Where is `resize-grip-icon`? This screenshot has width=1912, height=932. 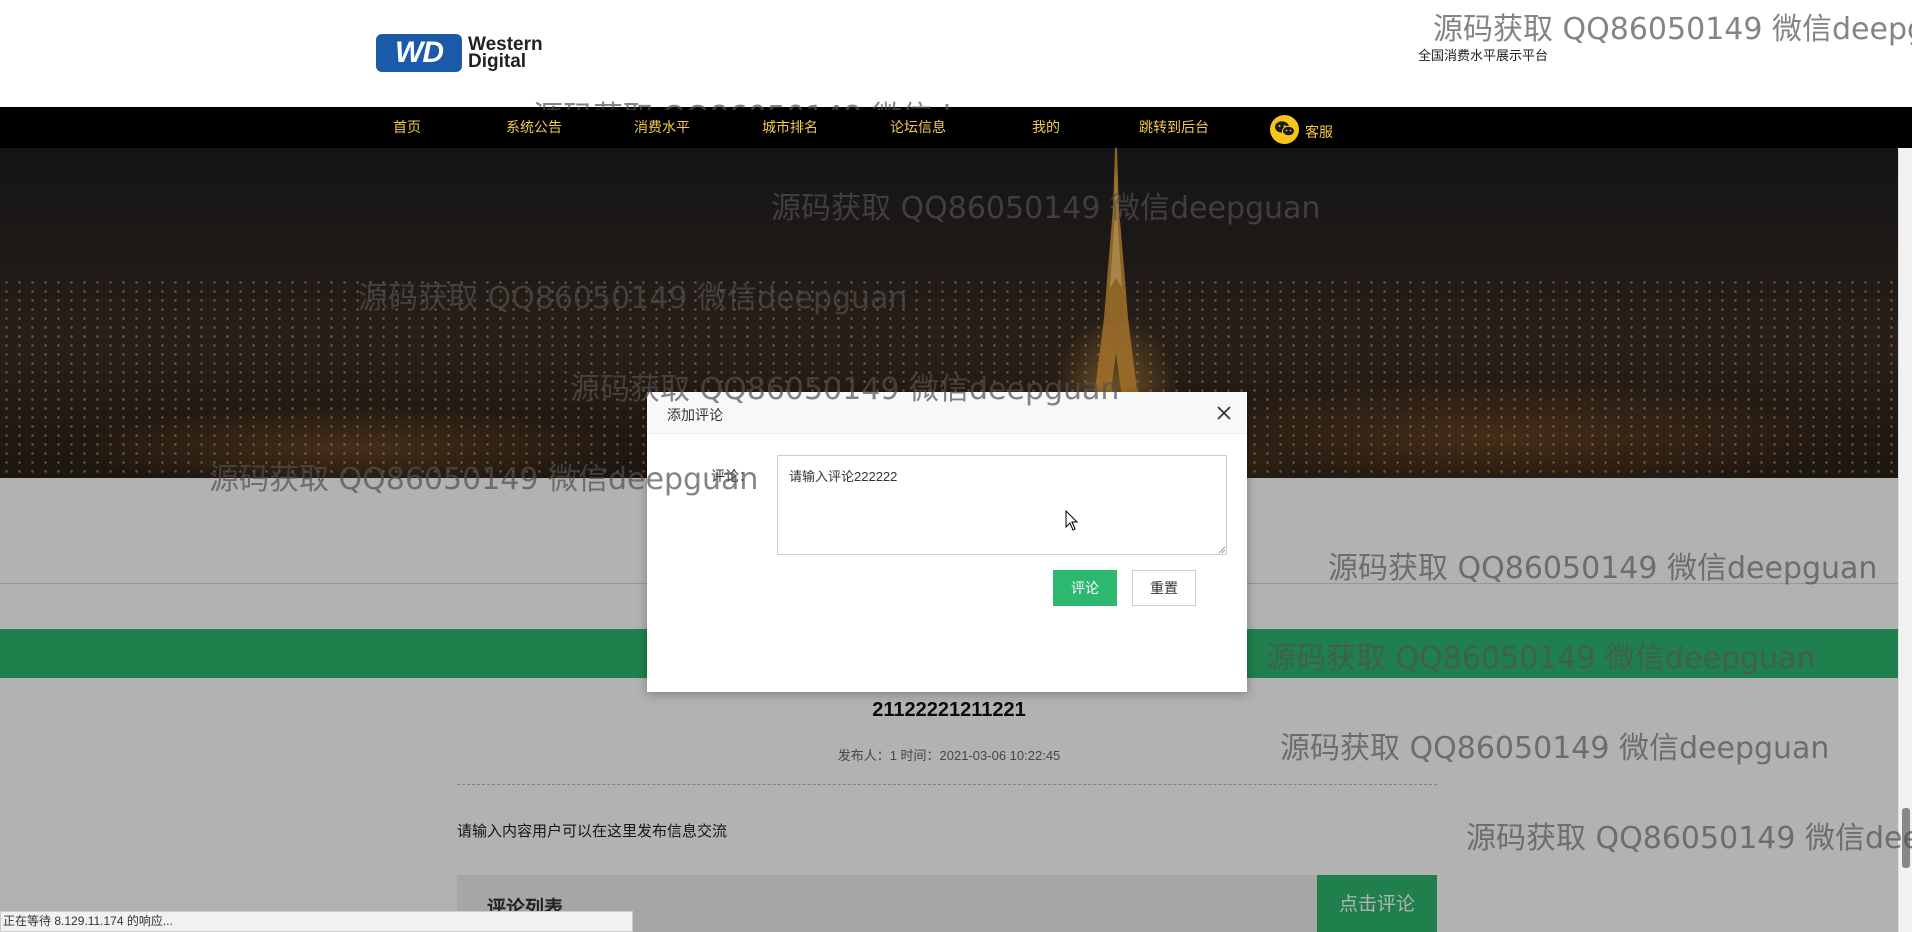
resize-grip-icon is located at coordinates (1221, 549).